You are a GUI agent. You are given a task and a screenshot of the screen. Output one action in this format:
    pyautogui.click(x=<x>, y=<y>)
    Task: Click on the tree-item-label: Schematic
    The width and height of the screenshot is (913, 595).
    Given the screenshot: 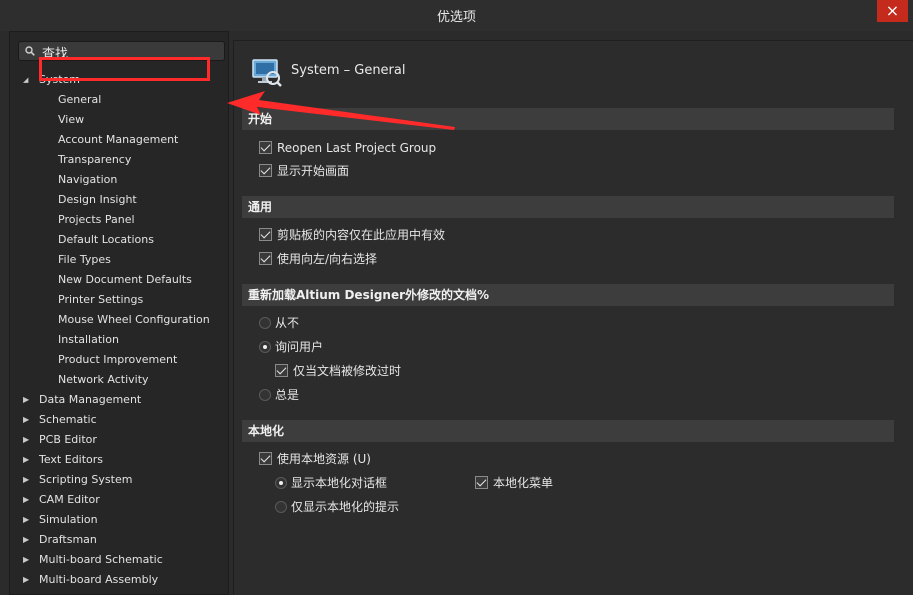 What is the action you would take?
    pyautogui.click(x=68, y=419)
    